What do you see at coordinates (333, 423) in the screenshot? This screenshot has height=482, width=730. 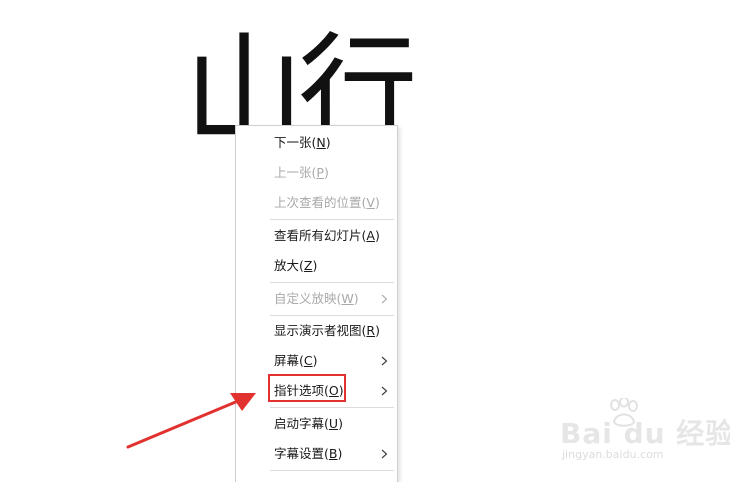 I see `menu-item-accesskey: U` at bounding box center [333, 423].